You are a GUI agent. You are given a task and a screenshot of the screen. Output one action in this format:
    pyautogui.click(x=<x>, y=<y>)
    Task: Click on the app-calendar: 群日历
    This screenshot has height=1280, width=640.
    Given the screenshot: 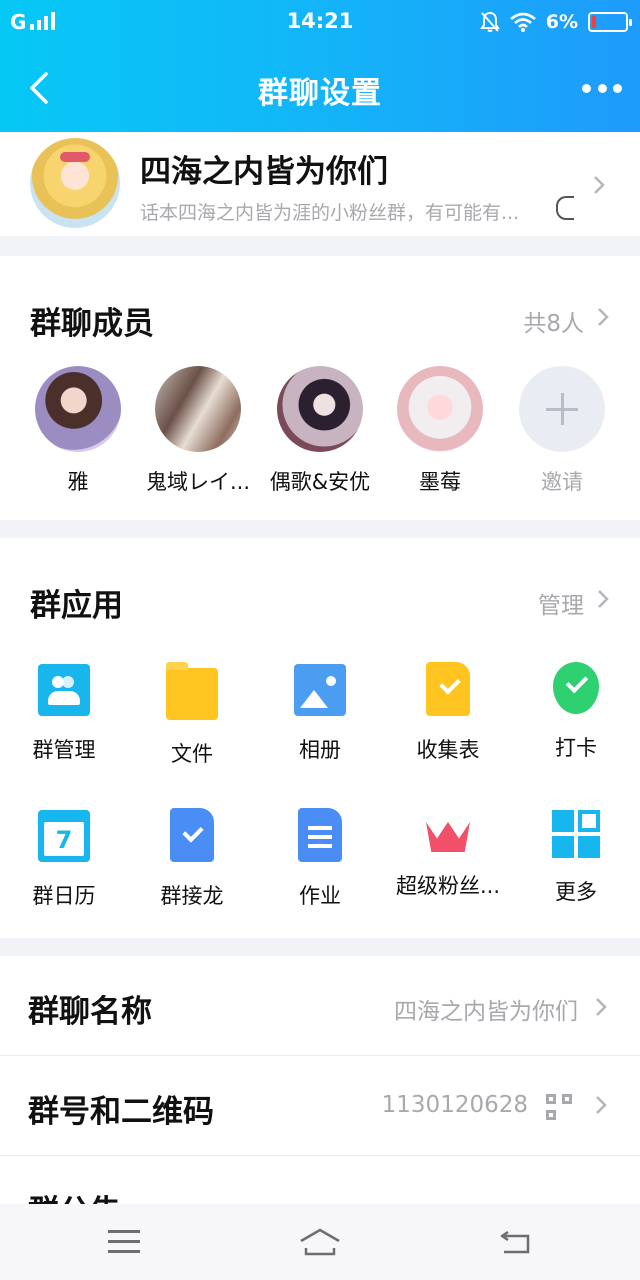 What is the action you would take?
    pyautogui.click(x=64, y=860)
    